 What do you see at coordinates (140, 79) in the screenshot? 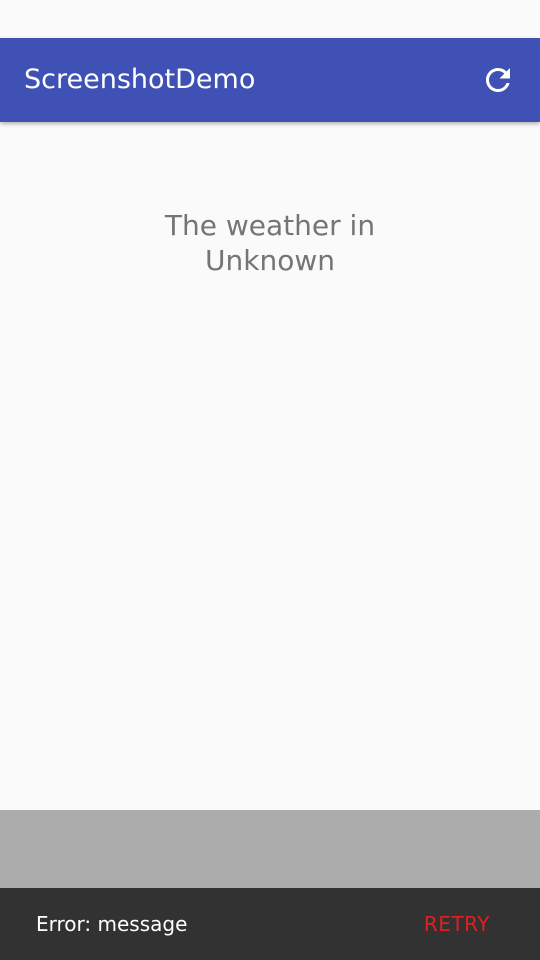
I see `app-title: ScreenshotDemo` at bounding box center [140, 79].